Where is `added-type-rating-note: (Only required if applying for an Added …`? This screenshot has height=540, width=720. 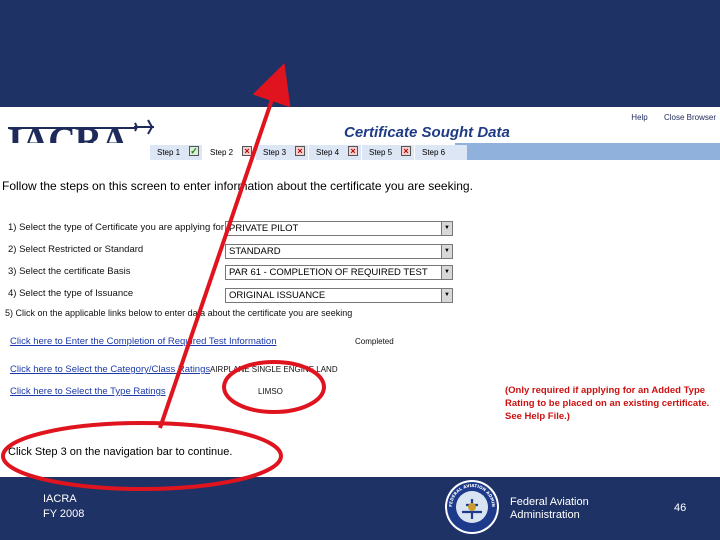
added-type-rating-note: (Only required if applying for an Added … is located at coordinates (607, 403).